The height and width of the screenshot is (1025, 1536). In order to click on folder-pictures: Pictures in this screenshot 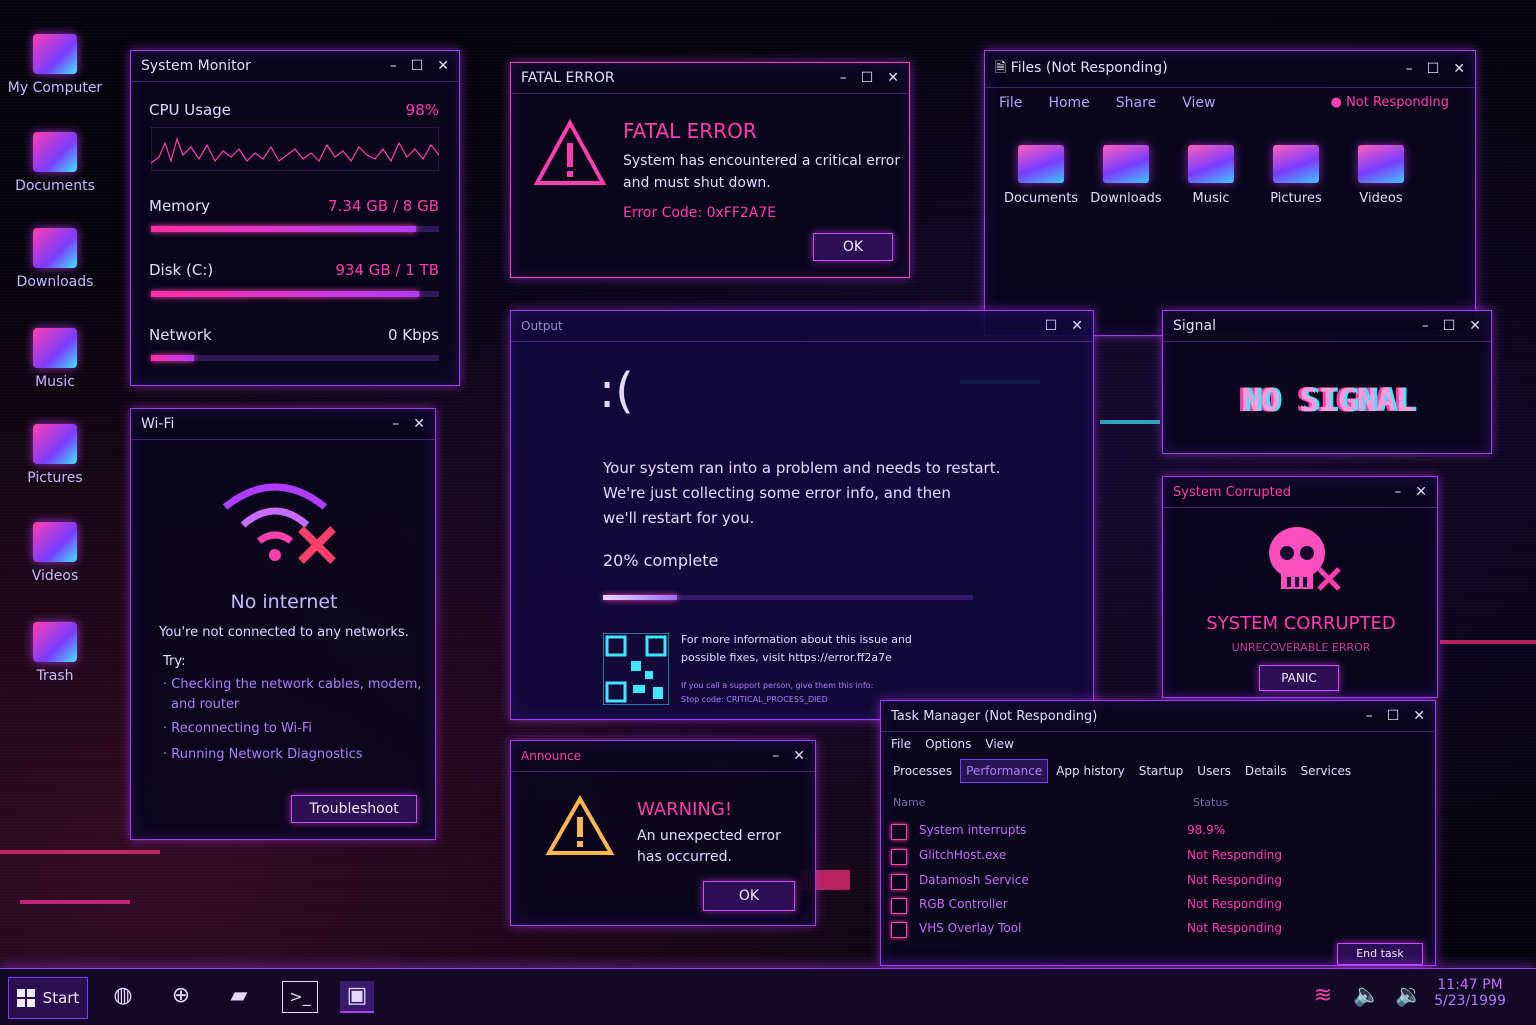, I will do `click(1296, 175)`.